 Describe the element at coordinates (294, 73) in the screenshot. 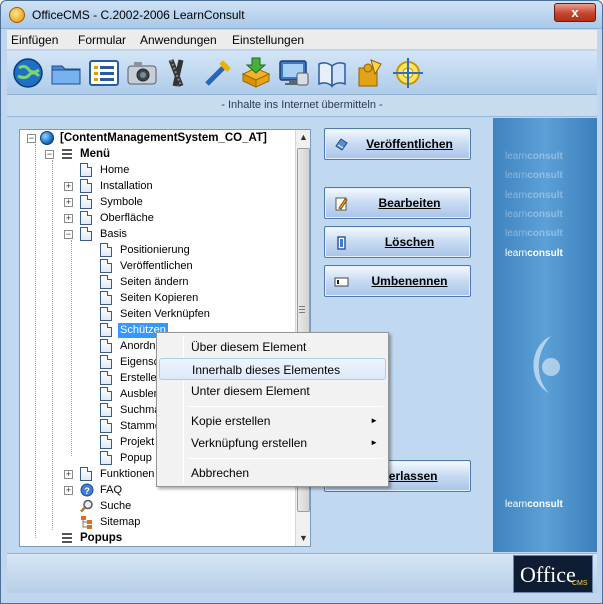

I see `screen-icon` at that location.